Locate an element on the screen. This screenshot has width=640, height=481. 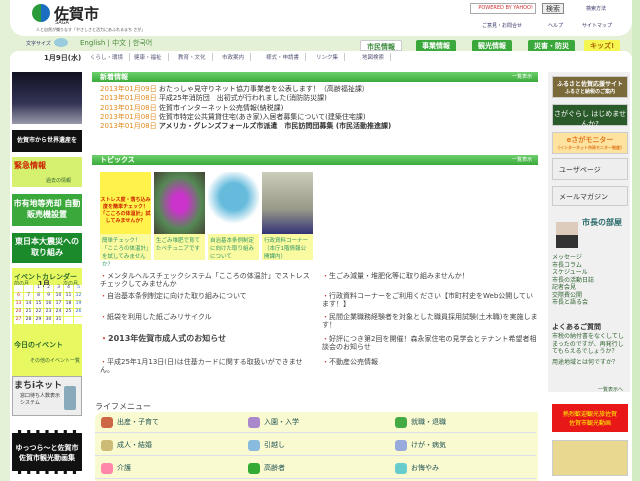
contact-link: ご意見・お問合せ is located at coordinates (502, 25).